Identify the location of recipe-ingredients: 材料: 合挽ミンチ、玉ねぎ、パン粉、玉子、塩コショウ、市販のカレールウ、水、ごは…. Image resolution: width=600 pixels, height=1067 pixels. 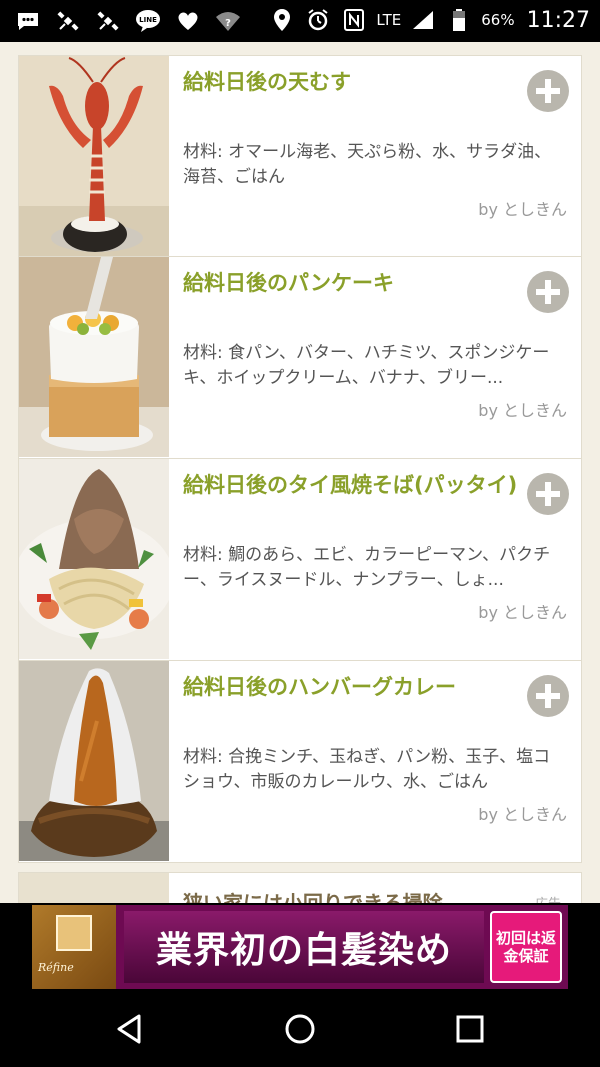
(367, 769).